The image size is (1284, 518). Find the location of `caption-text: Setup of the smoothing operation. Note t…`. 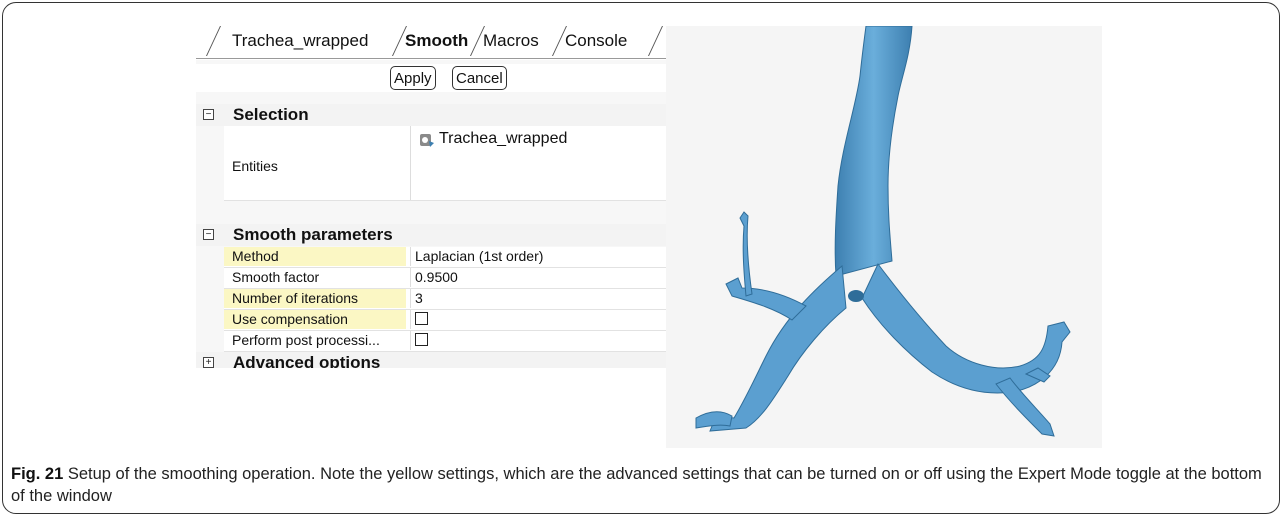

caption-text: Setup of the smoothing operation. Note t… is located at coordinates (636, 485).